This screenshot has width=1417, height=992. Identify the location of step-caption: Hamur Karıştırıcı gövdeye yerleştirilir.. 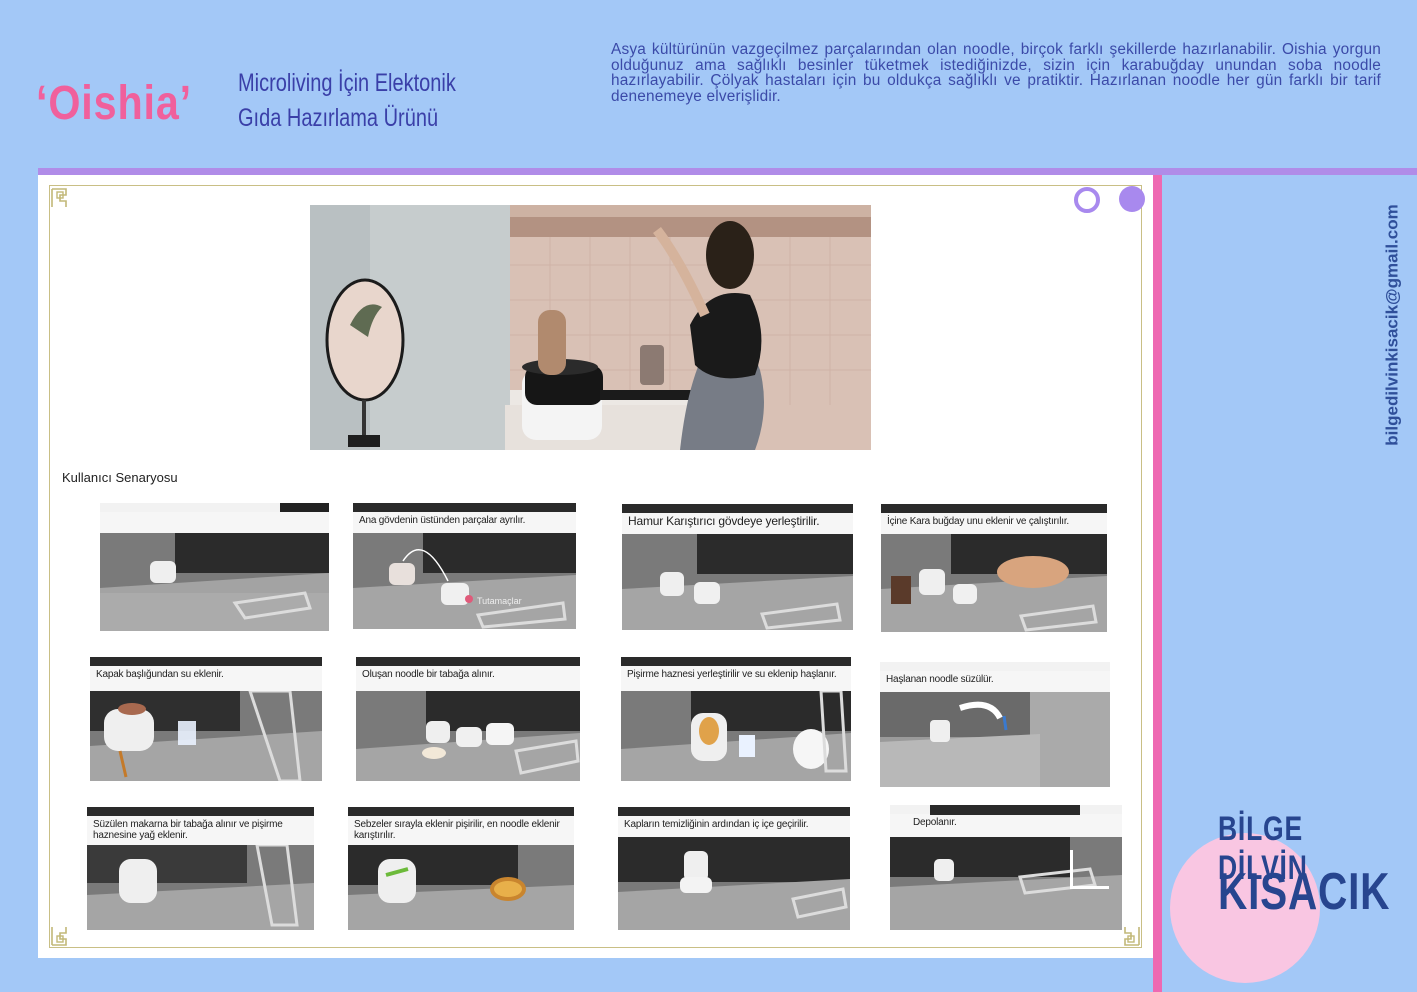
(724, 521).